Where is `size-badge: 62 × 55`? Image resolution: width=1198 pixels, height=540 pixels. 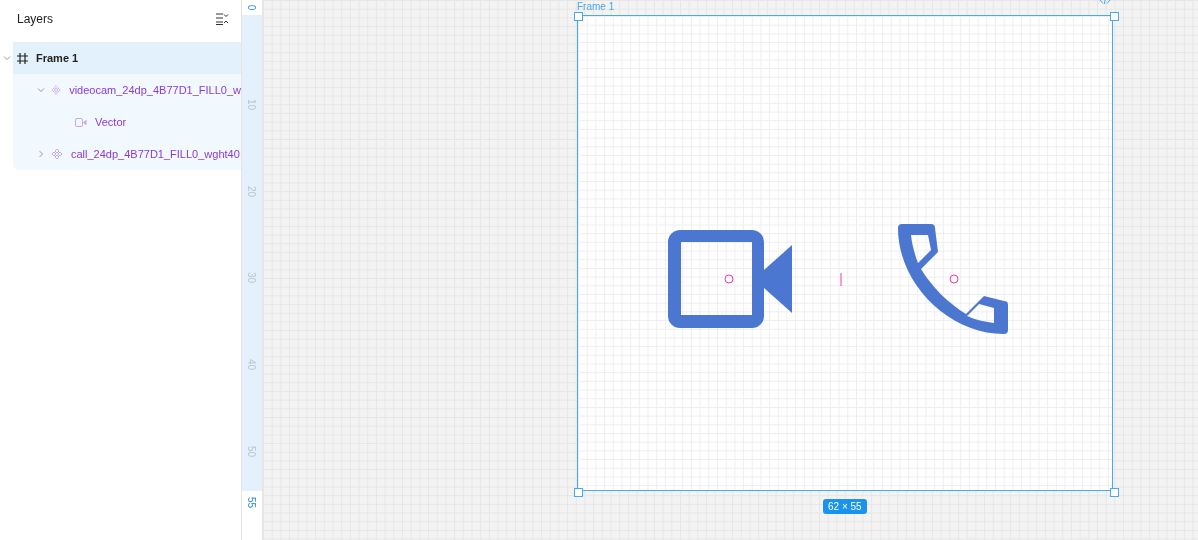
size-badge: 62 × 55 is located at coordinates (845, 506).